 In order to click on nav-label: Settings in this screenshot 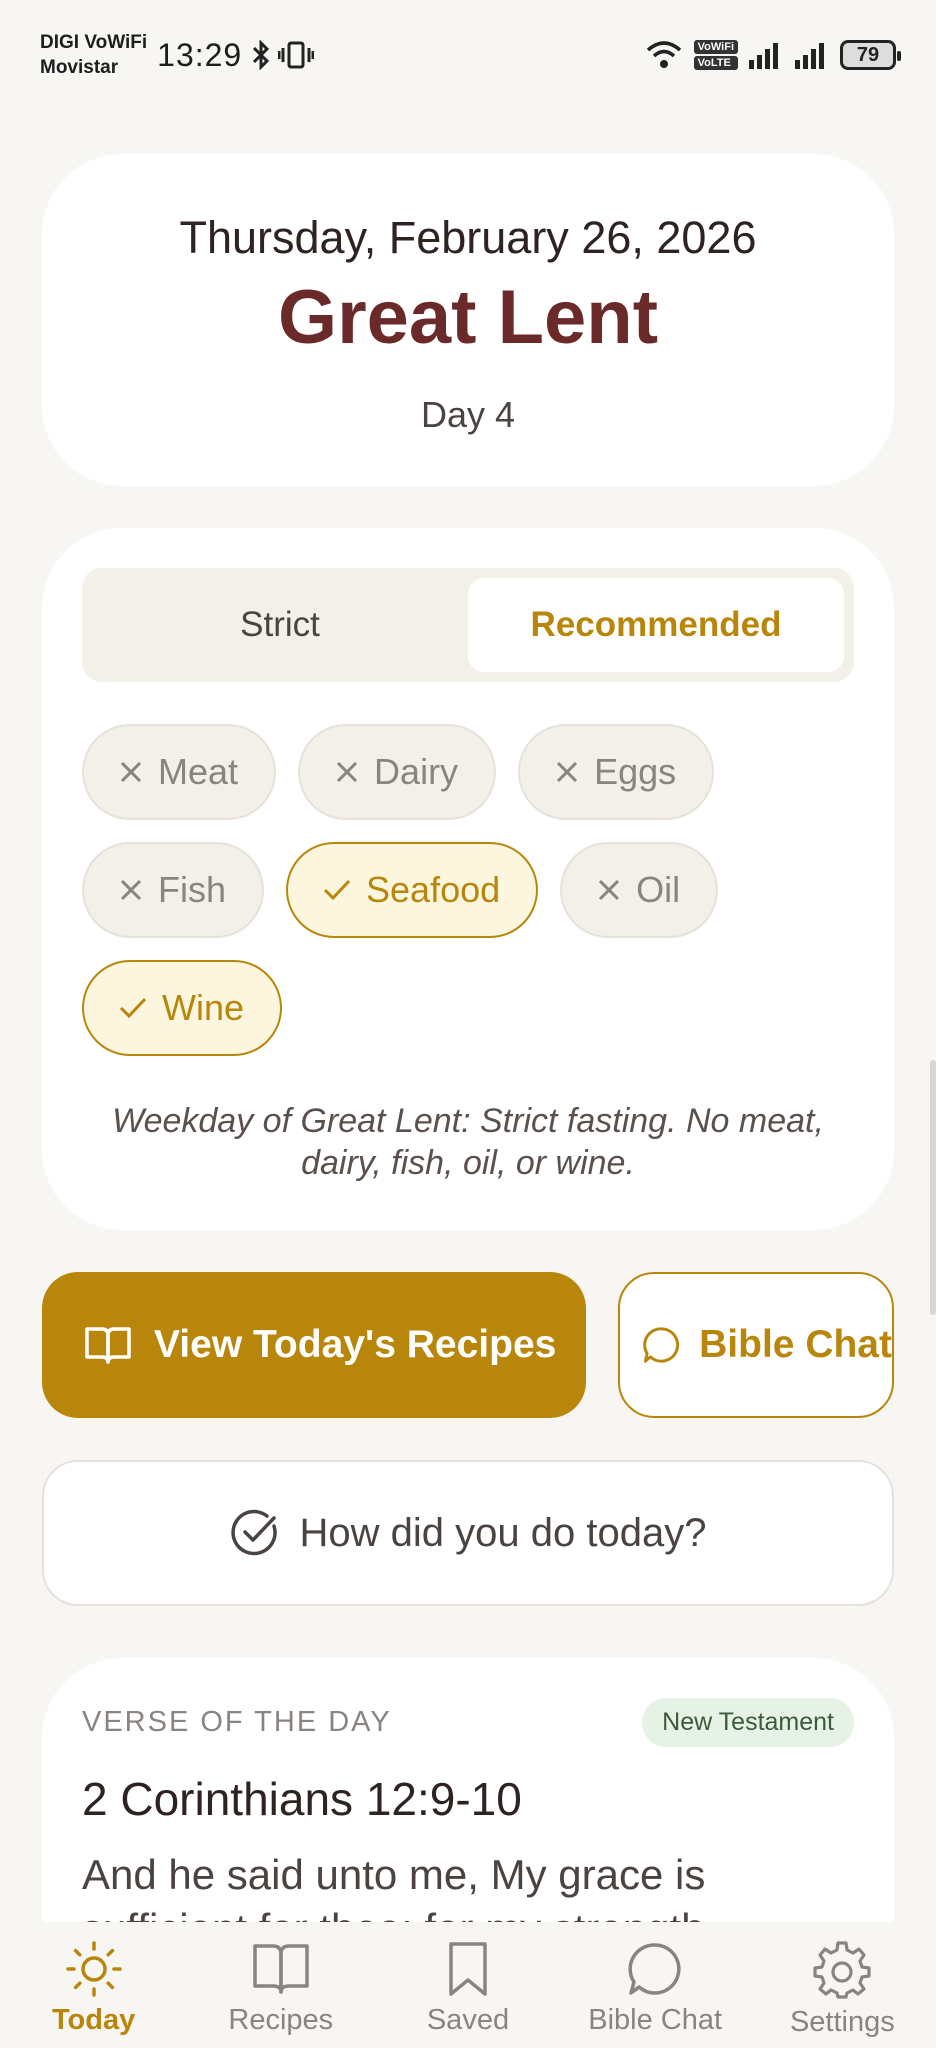, I will do `click(842, 2022)`.